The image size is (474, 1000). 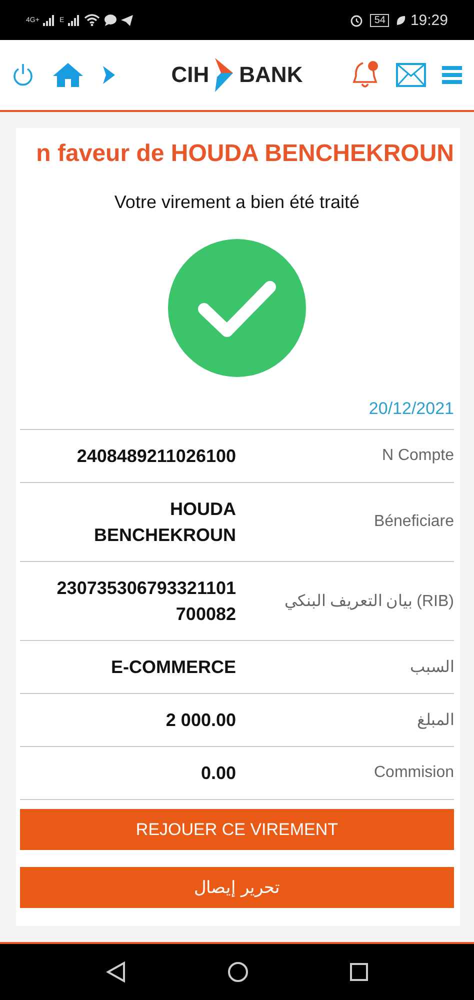 I want to click on clock-time: 19:29, so click(x=429, y=20).